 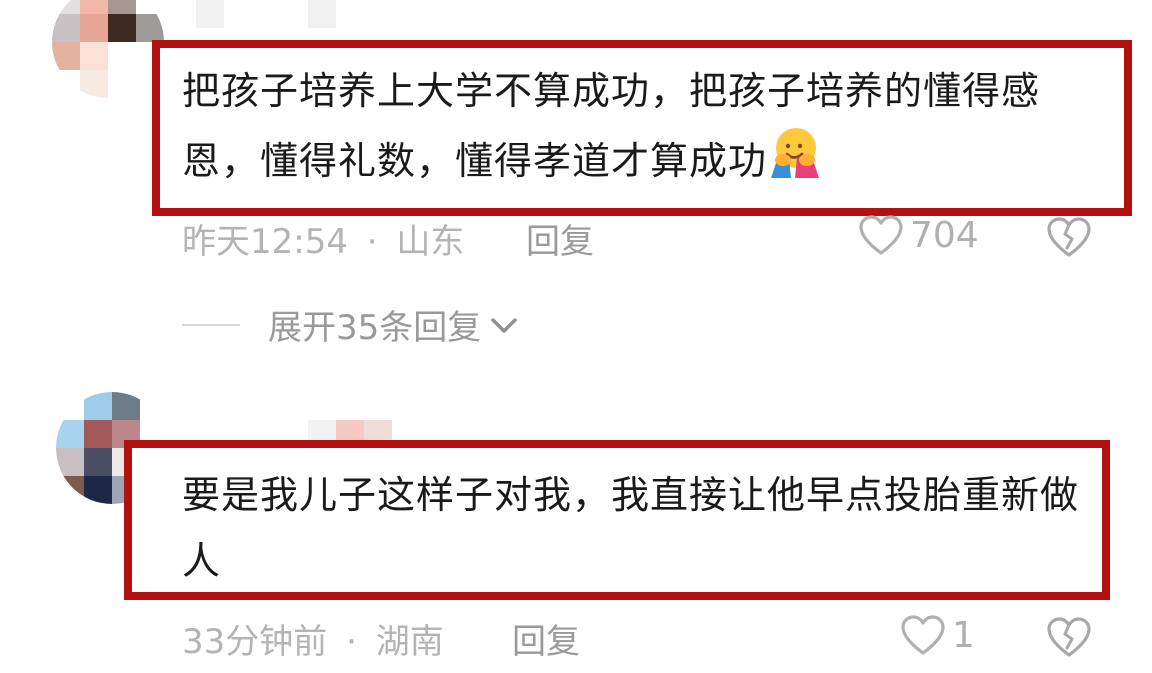 What do you see at coordinates (266, 14) in the screenshot?
I see `username` at bounding box center [266, 14].